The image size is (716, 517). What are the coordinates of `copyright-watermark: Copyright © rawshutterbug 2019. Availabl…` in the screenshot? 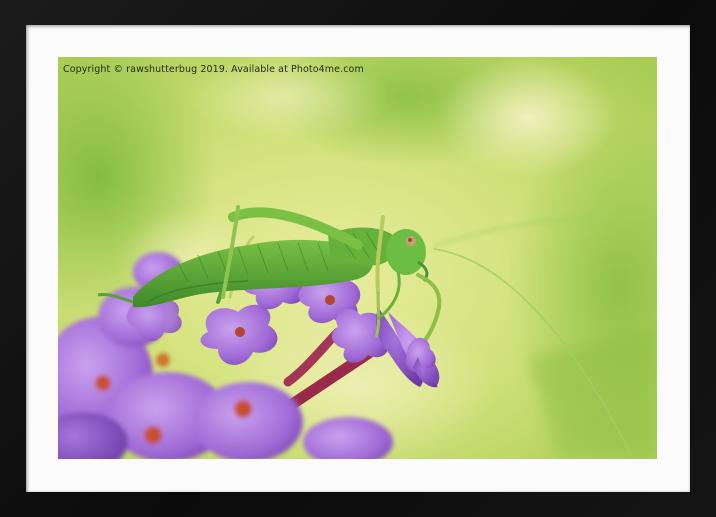 It's located at (213, 69).